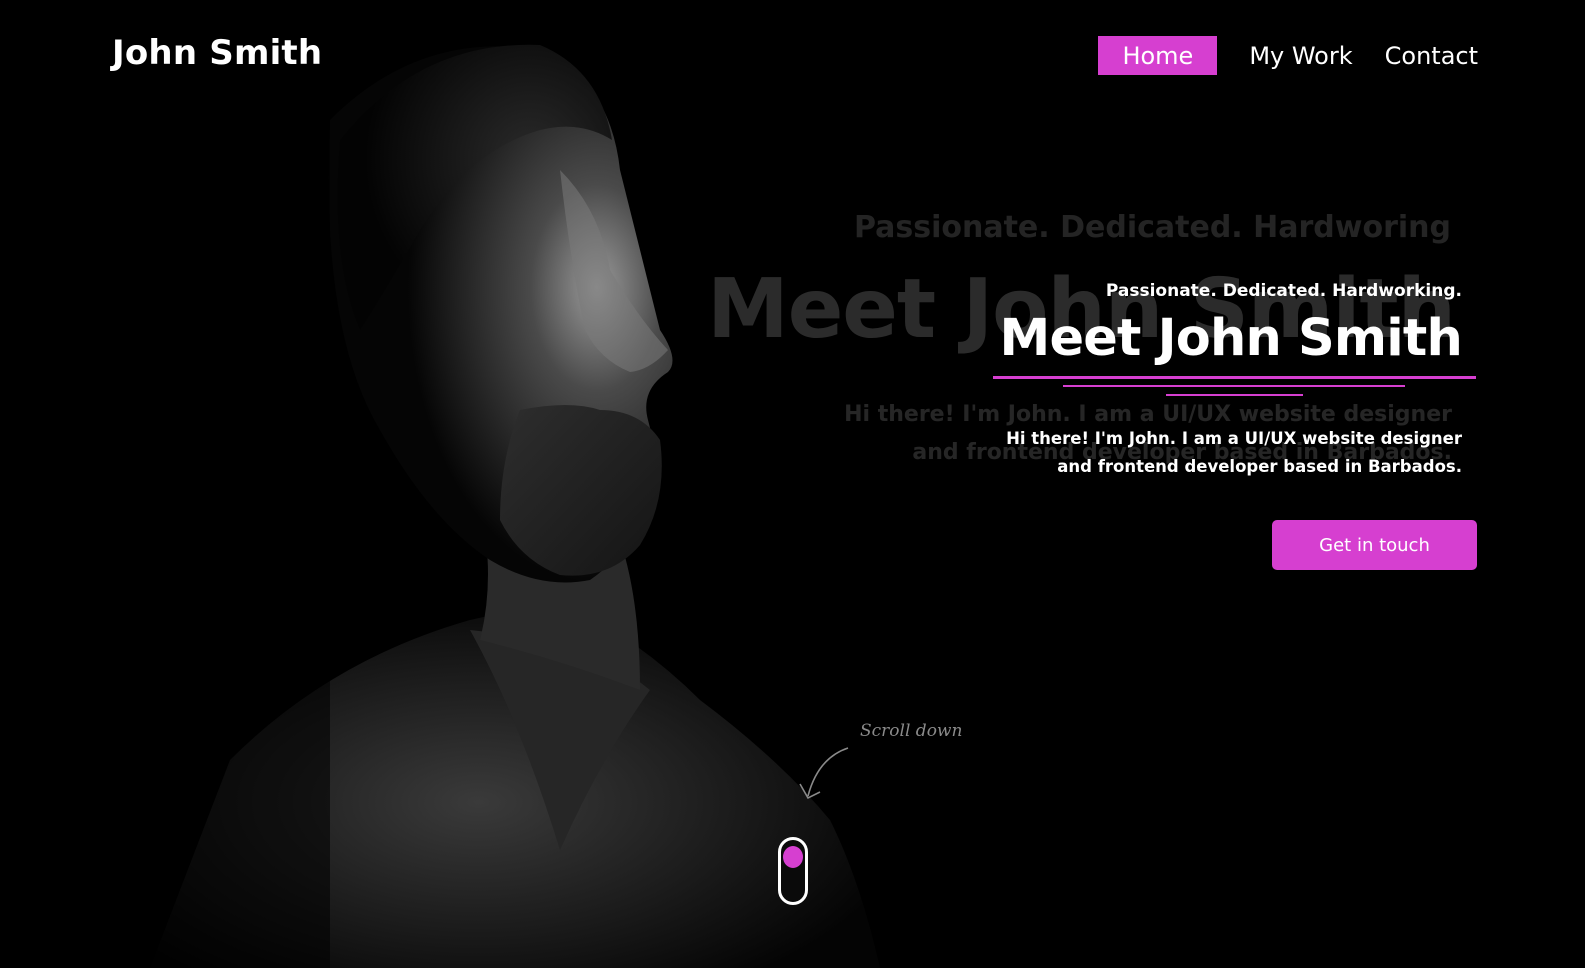  Describe the element at coordinates (793, 871) in the screenshot. I see `mouse-scroll-icon` at that location.